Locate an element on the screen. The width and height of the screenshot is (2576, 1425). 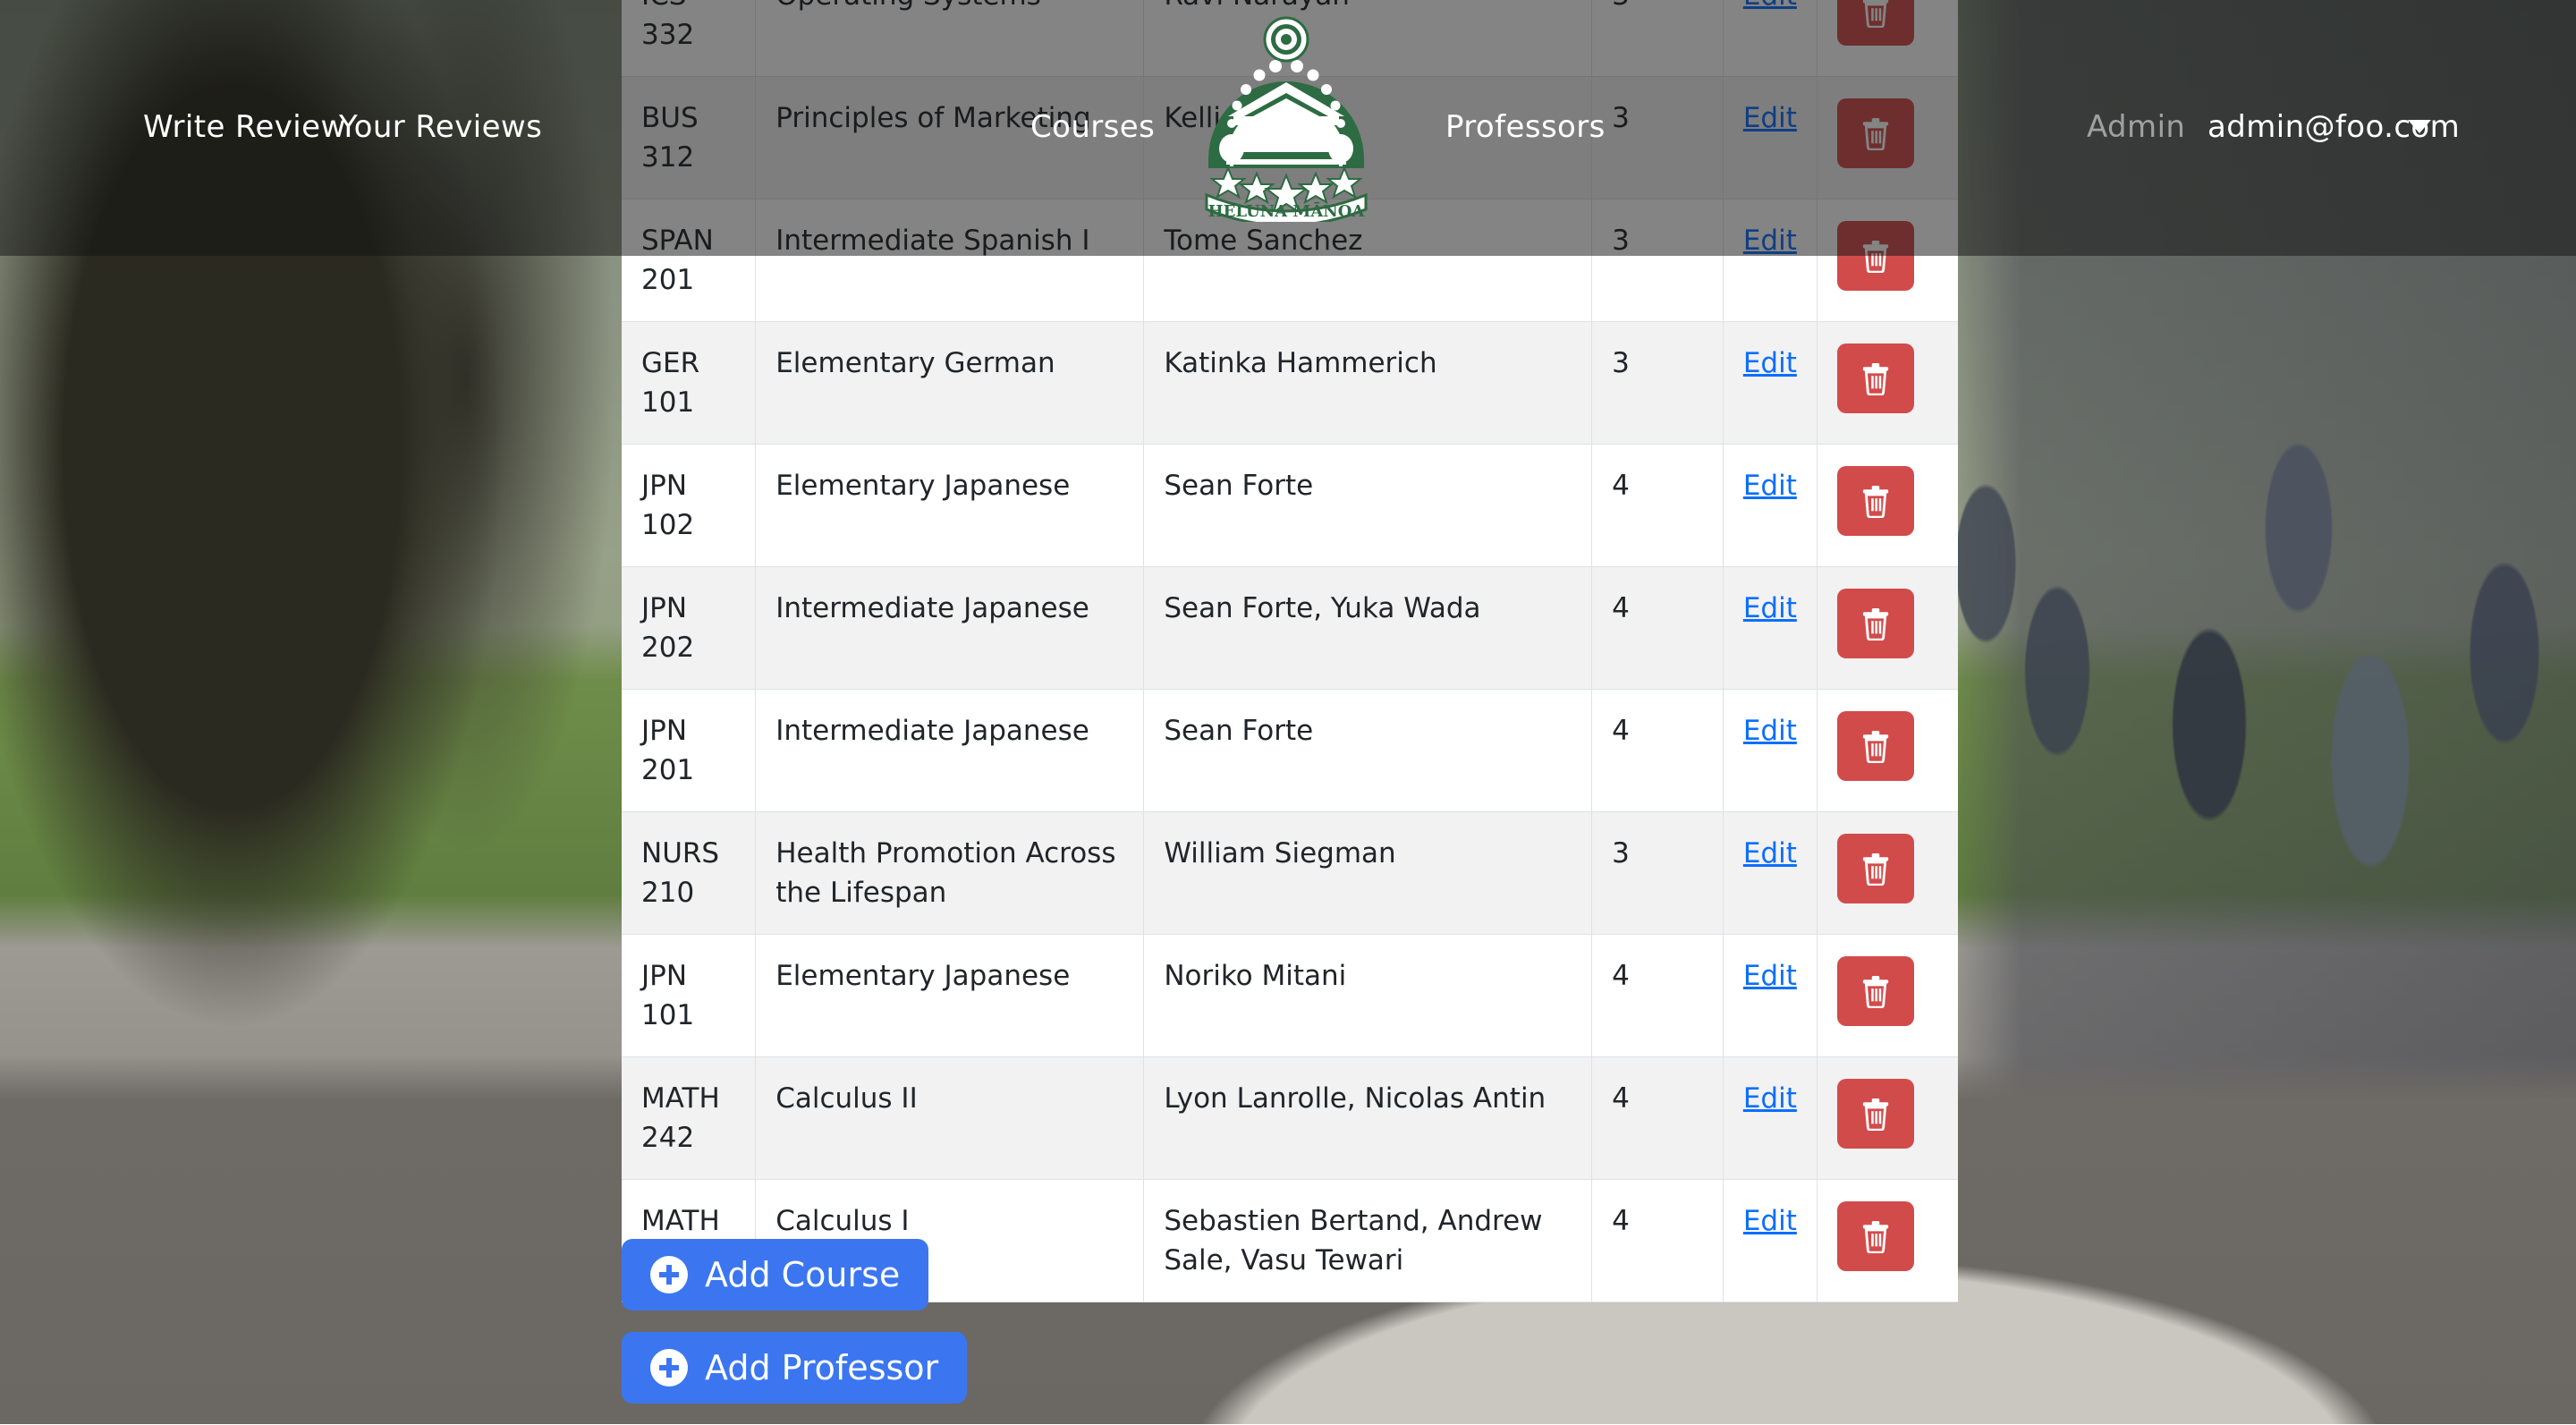
add-course-label: Add Course is located at coordinates (802, 1274).